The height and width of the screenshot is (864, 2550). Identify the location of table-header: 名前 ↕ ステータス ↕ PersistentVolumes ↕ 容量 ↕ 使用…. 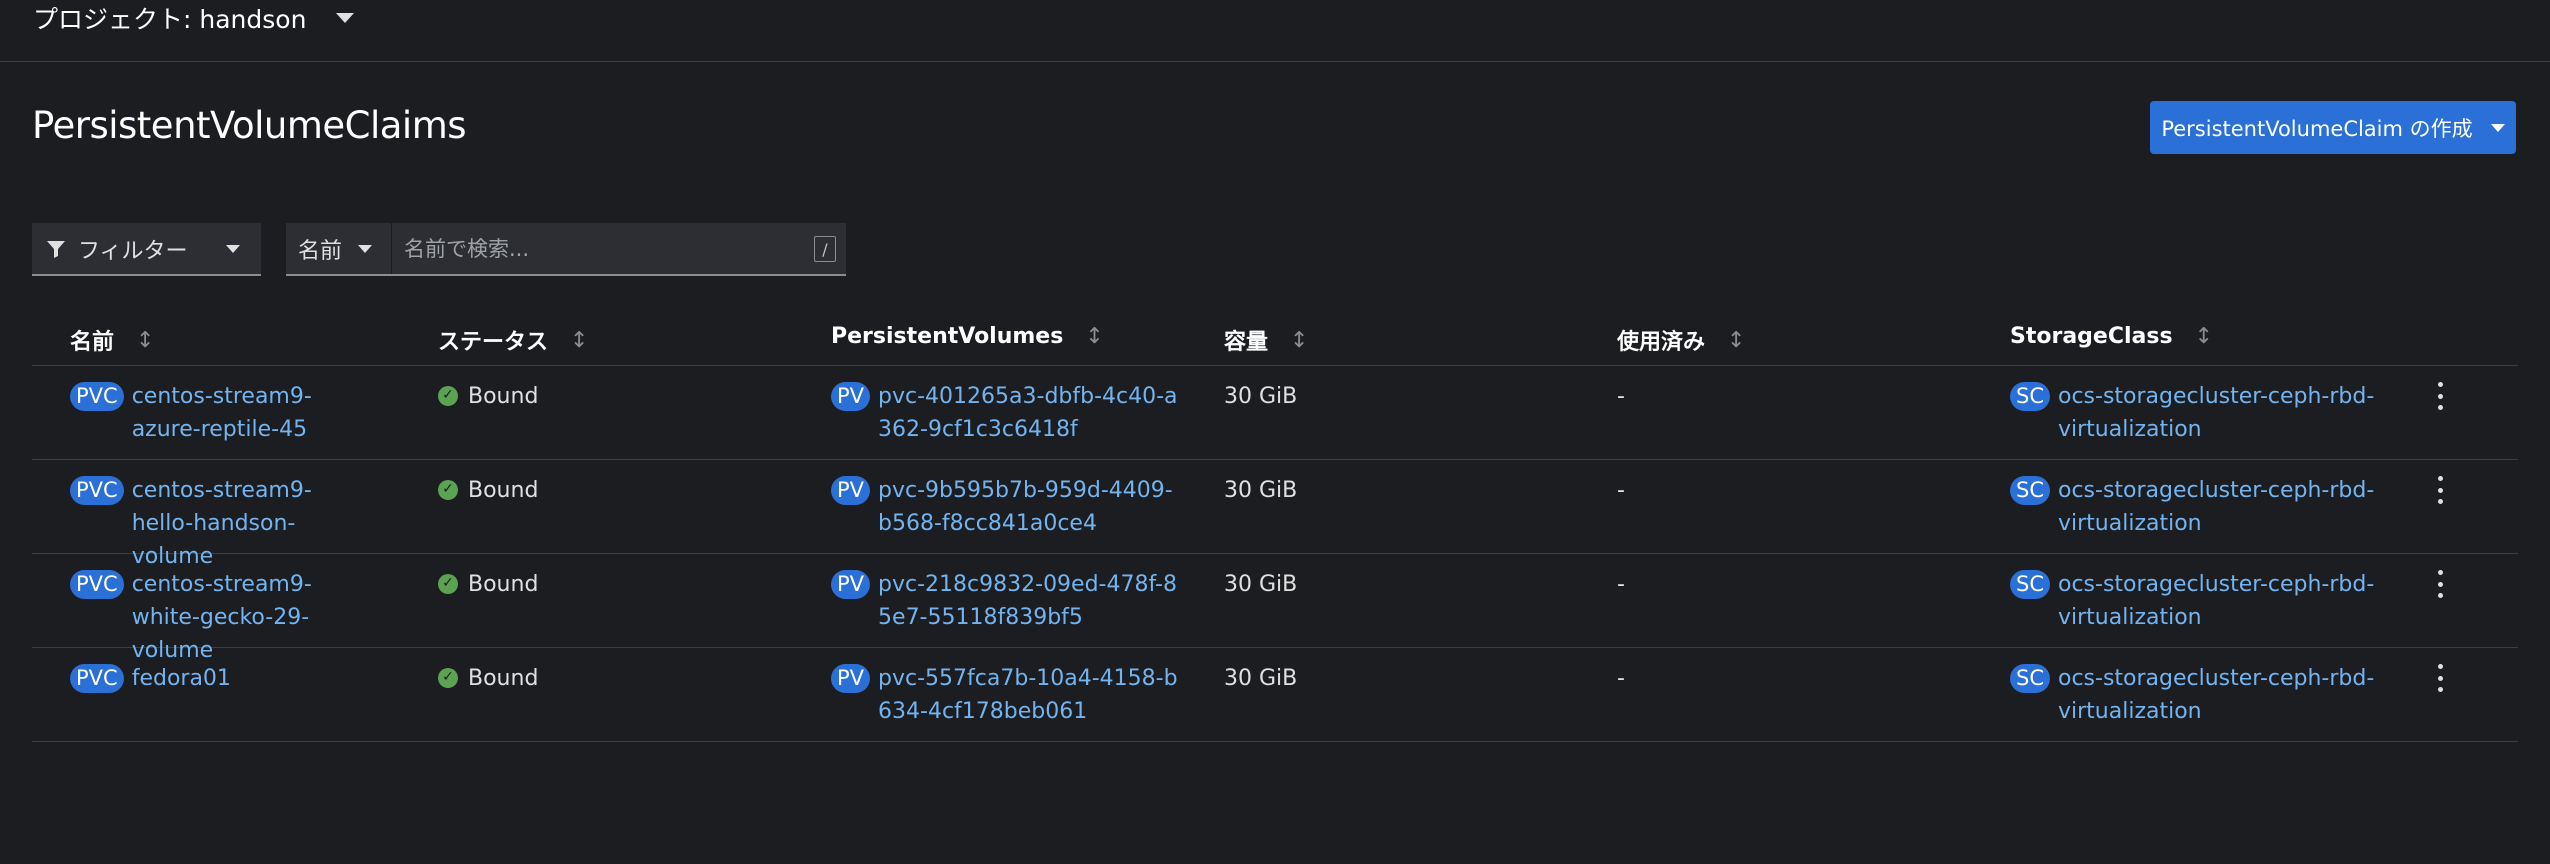
(1275, 336).